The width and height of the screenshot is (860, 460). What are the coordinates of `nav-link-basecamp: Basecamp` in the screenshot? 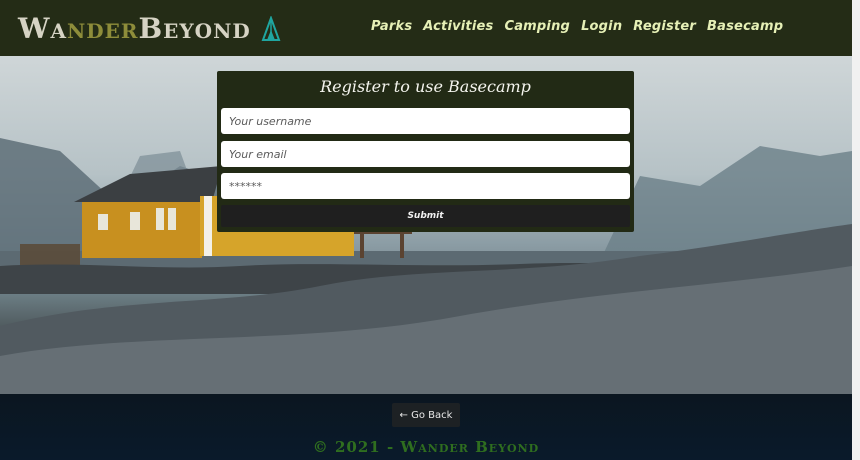 It's located at (745, 26).